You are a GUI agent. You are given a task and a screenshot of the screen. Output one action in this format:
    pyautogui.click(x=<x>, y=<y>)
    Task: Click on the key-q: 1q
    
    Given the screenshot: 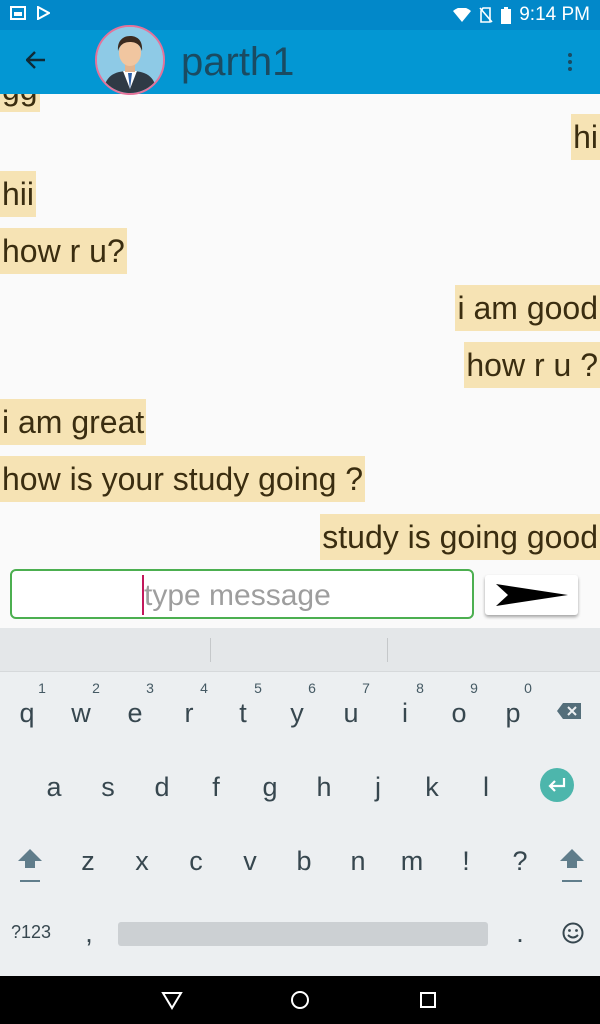 What is the action you would take?
    pyautogui.click(x=27, y=710)
    